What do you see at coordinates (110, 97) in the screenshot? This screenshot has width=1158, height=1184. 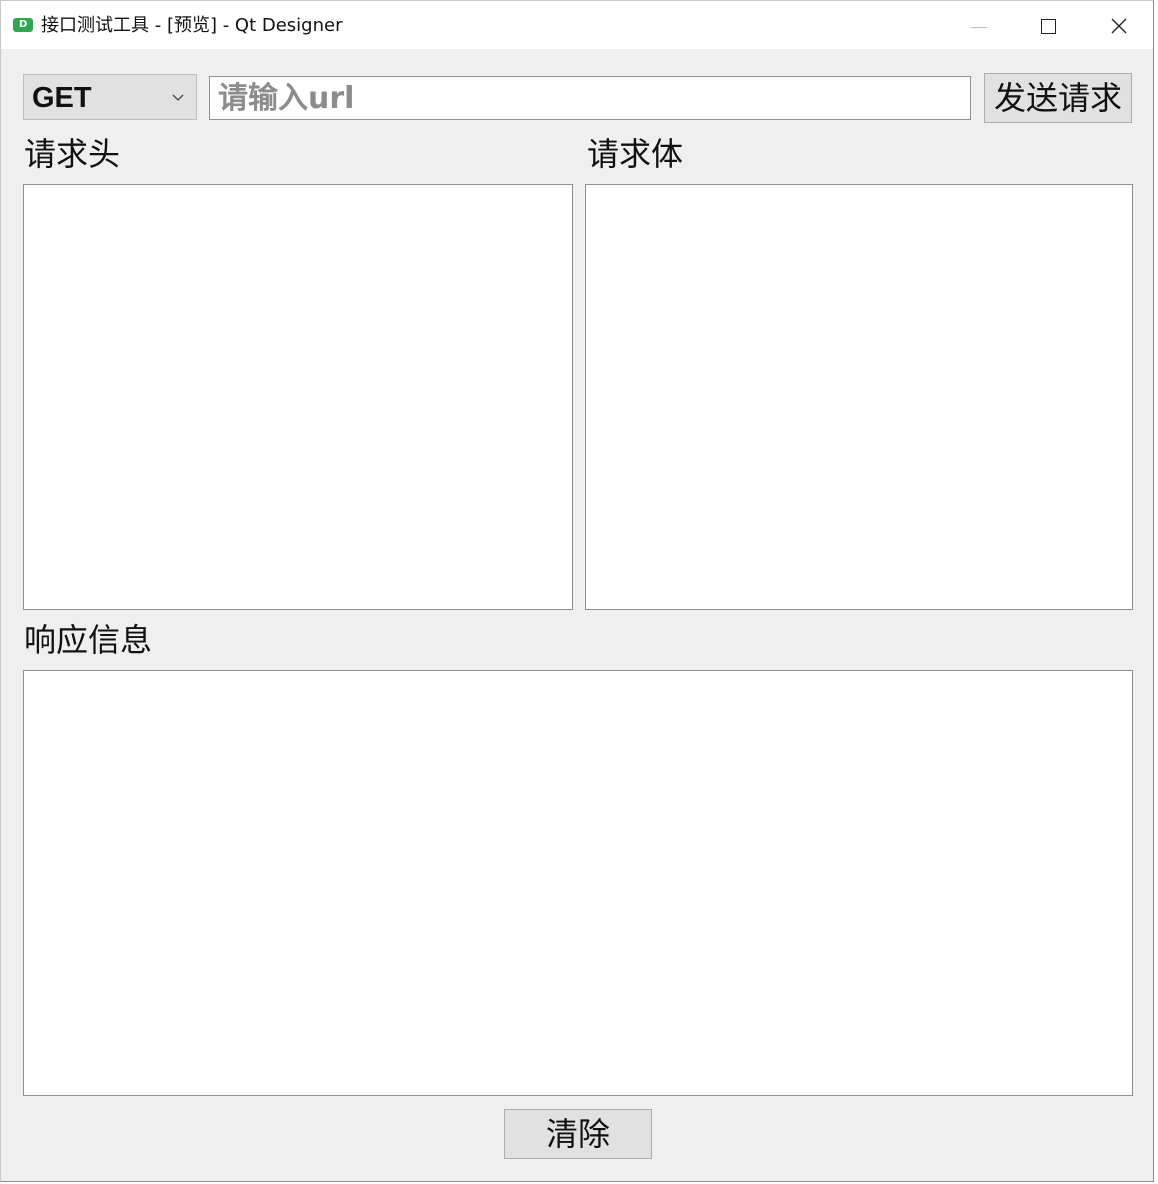 I see `method-select: GET` at bounding box center [110, 97].